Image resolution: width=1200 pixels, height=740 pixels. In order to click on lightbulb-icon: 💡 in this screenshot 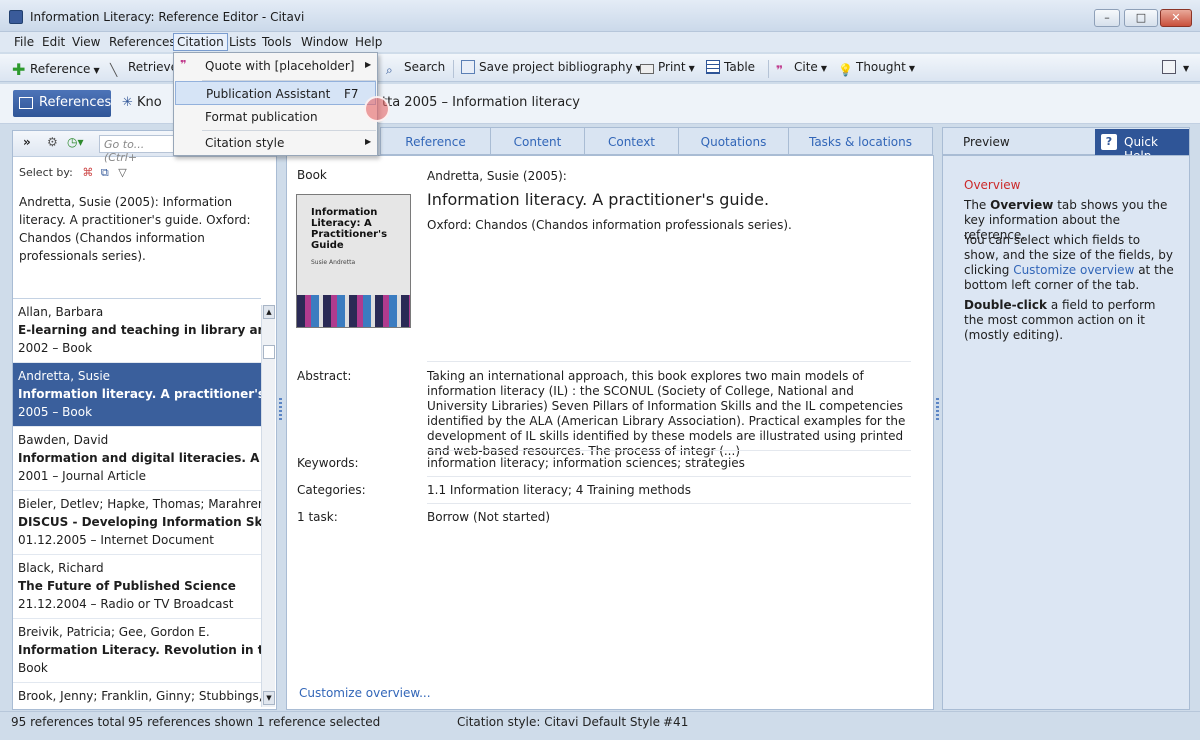, I will do `click(845, 70)`.